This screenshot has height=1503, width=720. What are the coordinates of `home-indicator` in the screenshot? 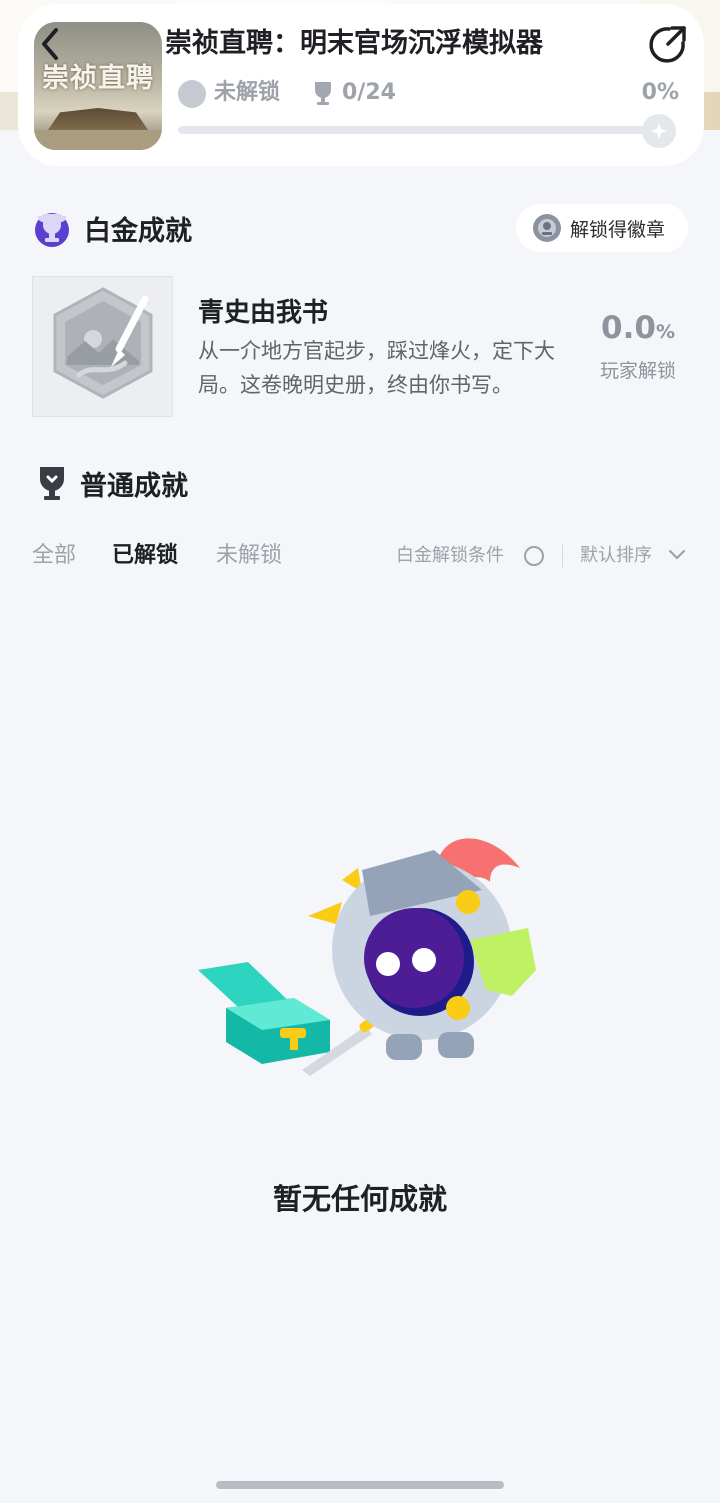 It's located at (360, 1485).